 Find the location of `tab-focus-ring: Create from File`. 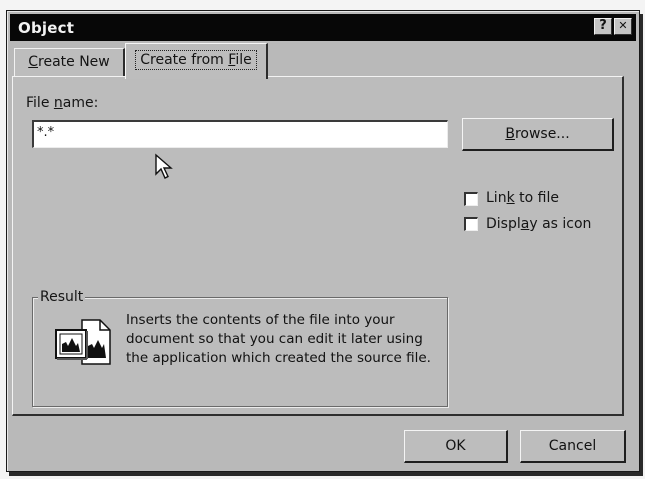

tab-focus-ring: Create from File is located at coordinates (196, 60).